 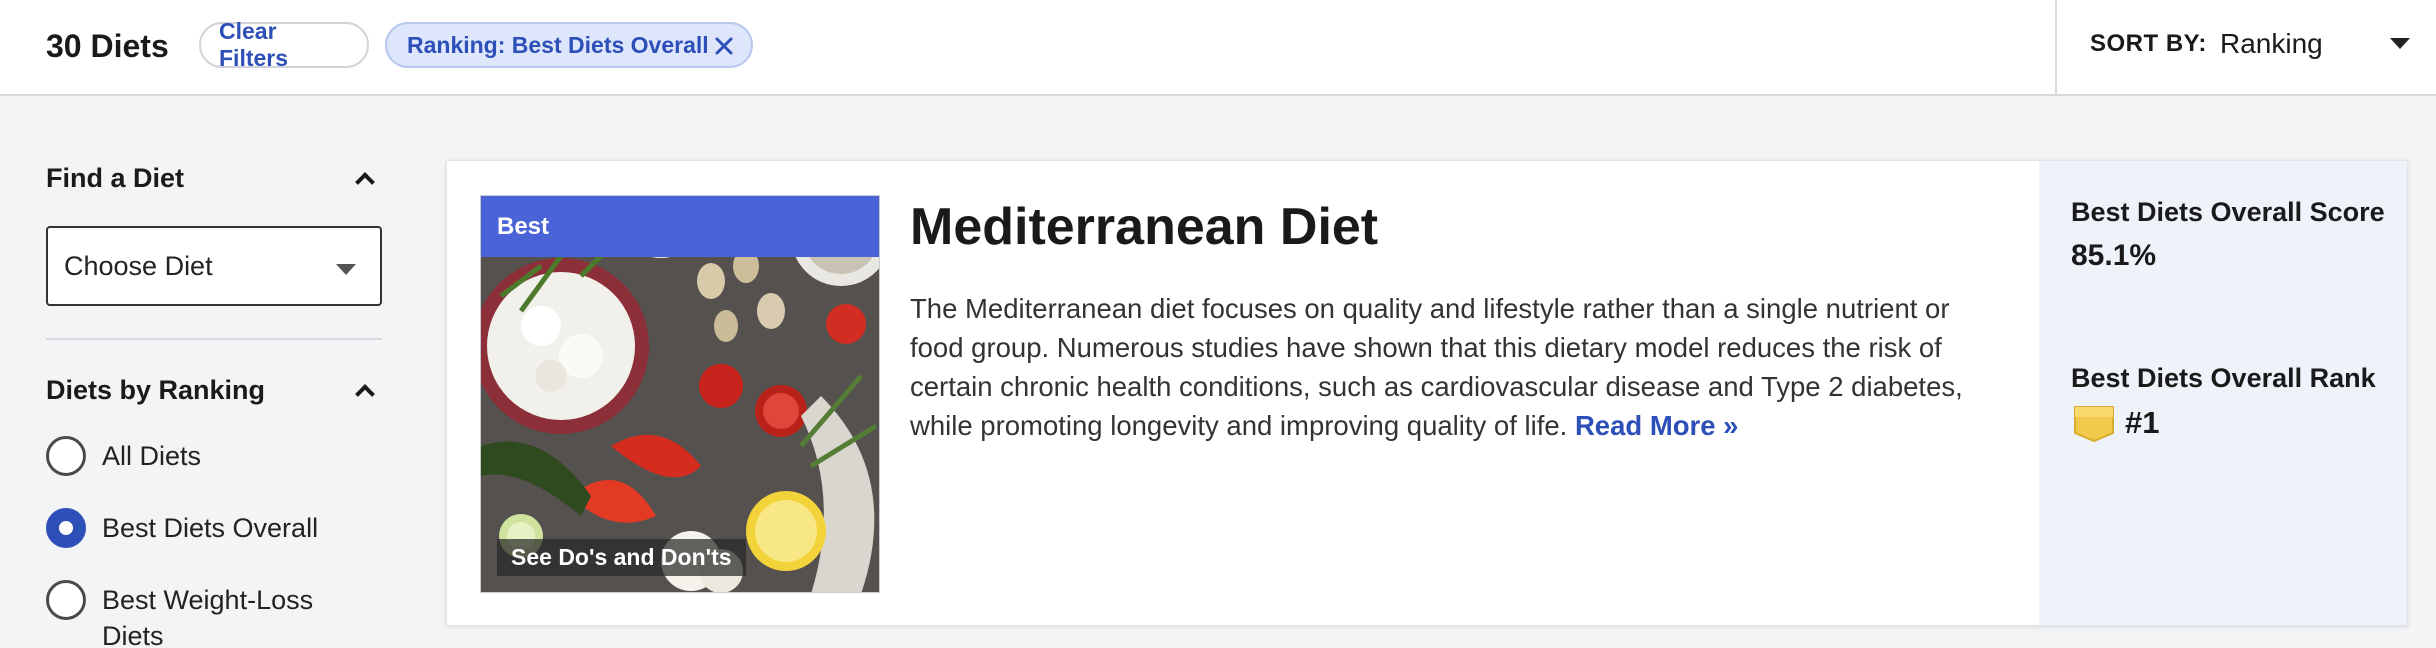 What do you see at coordinates (254, 44) in the screenshot?
I see `clear-filters-label: Clear Filters` at bounding box center [254, 44].